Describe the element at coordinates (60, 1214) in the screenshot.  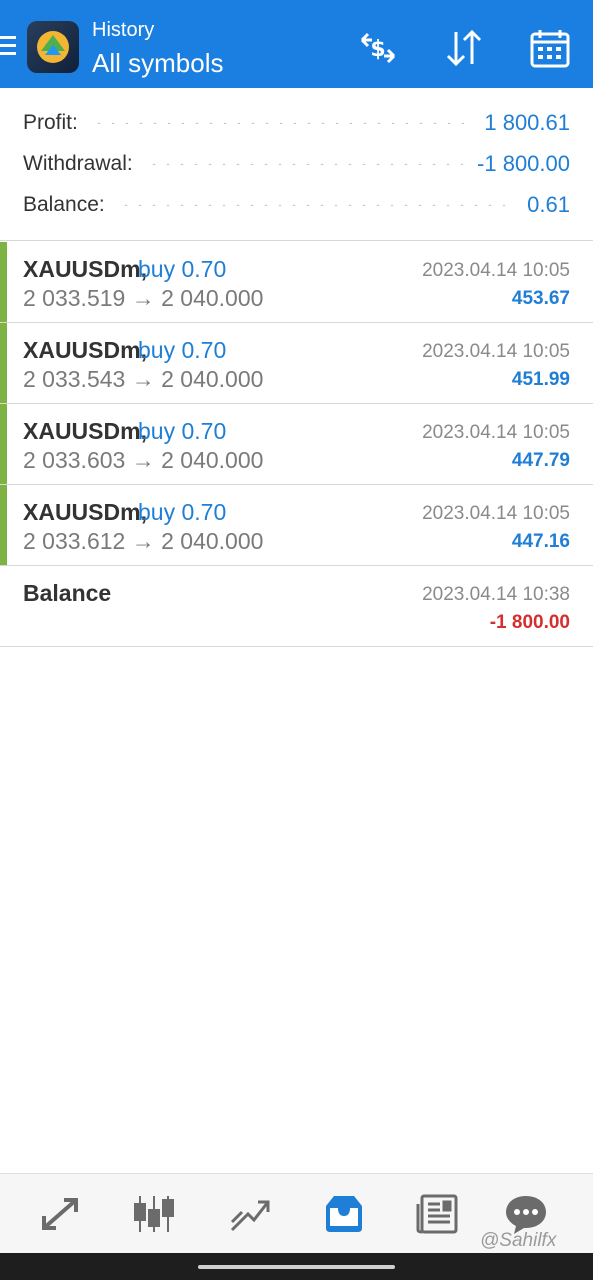
I see `trade-icon` at that location.